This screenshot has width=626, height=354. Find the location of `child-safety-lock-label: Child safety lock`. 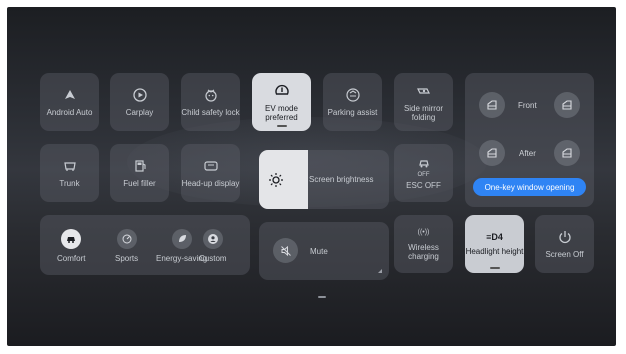

child-safety-lock-label: Child safety lock is located at coordinates (210, 112).